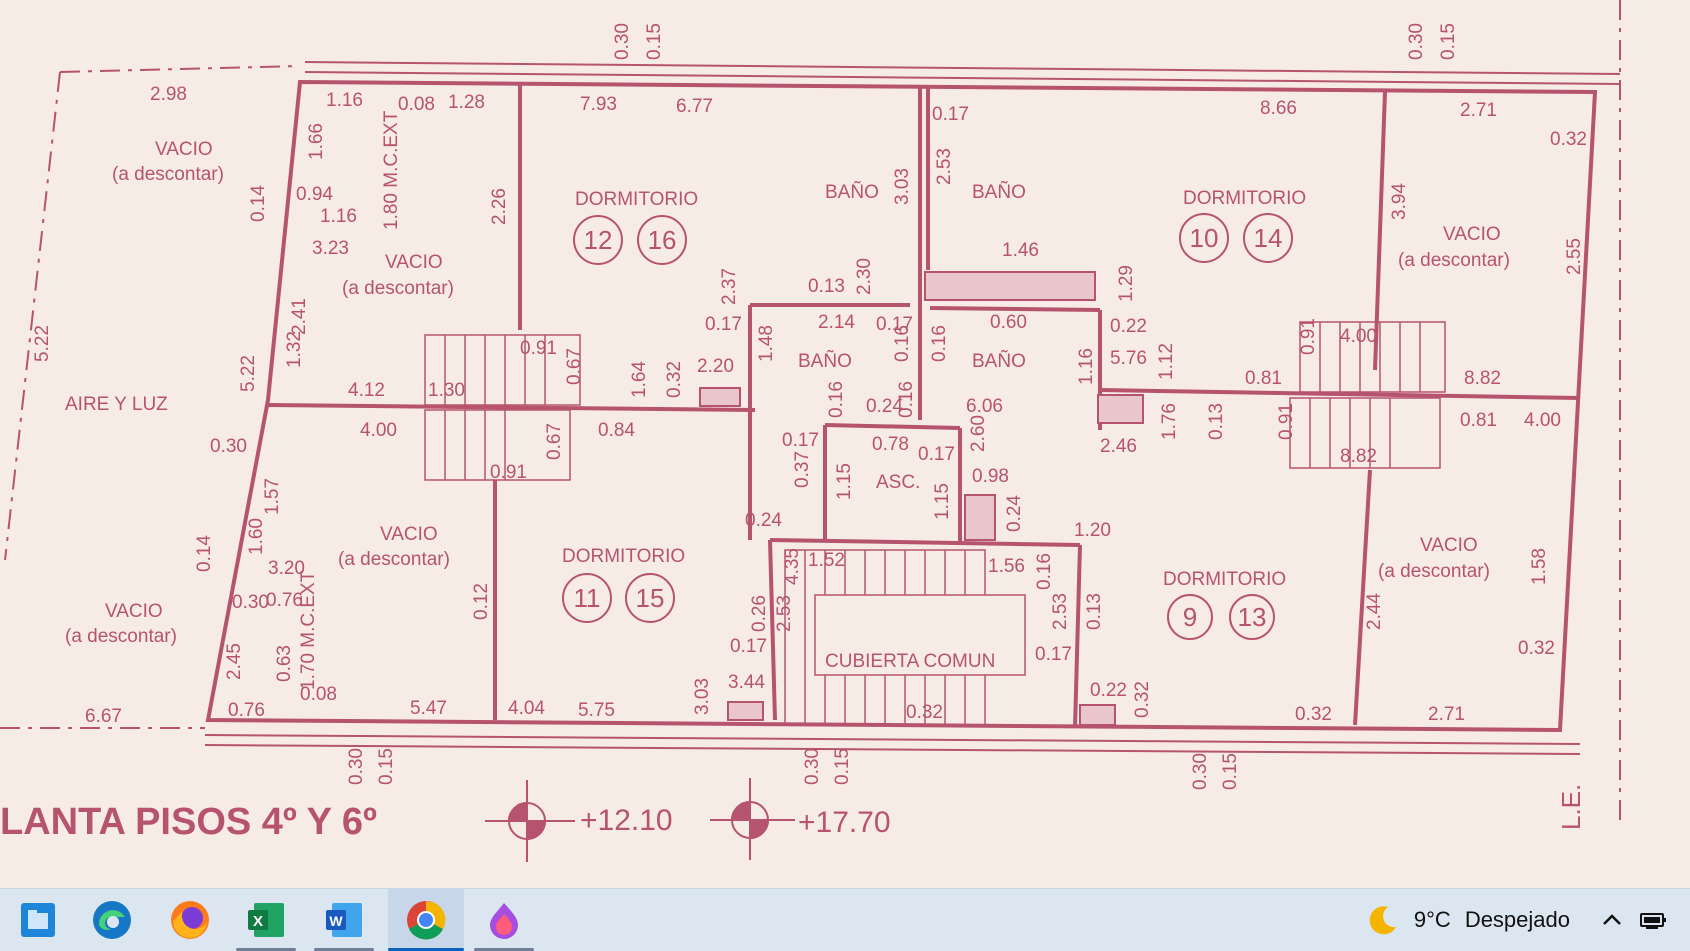 This screenshot has width=1690, height=951. I want to click on dimension: 2.71, so click(1478, 110).